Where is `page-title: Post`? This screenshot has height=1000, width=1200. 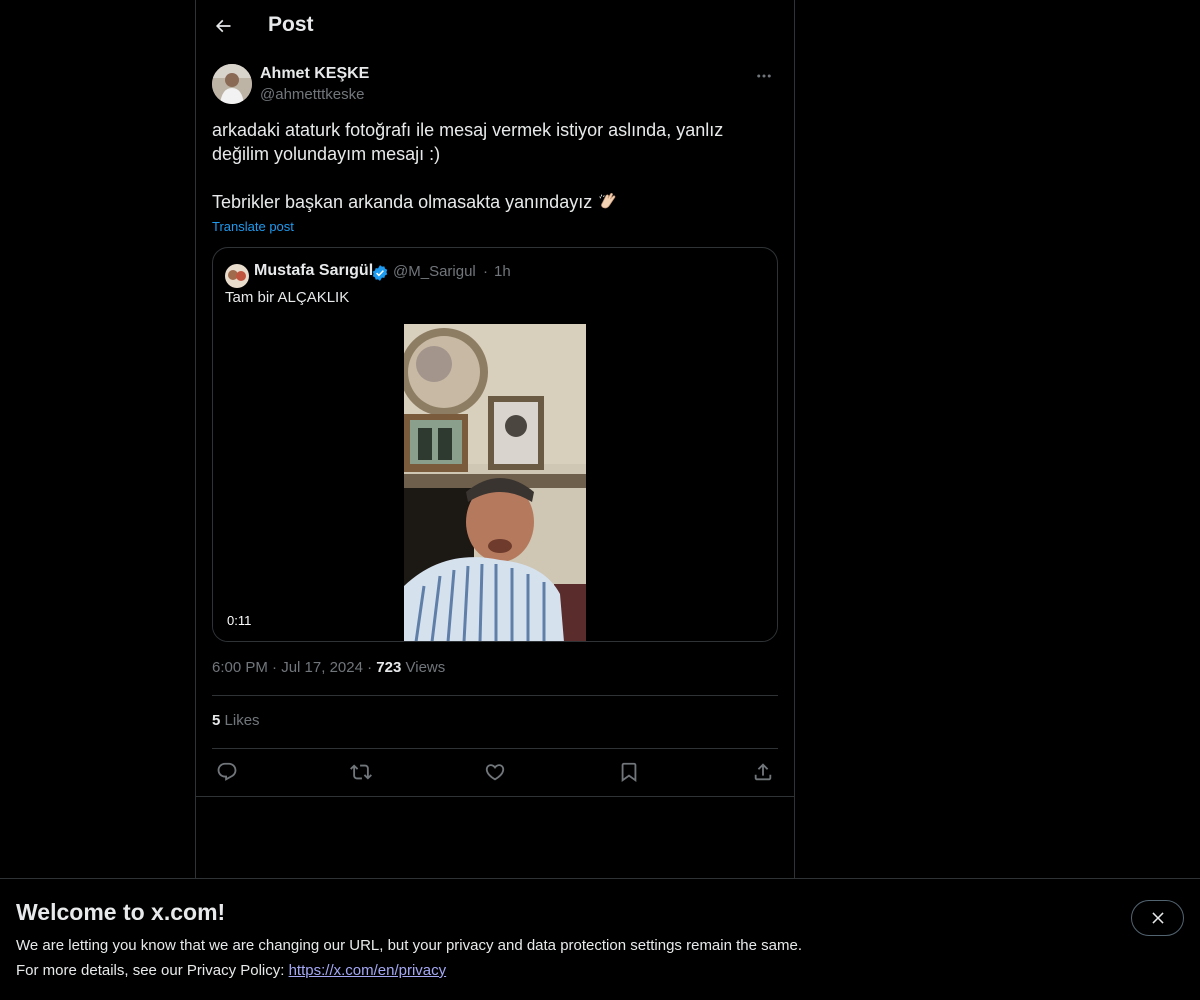 page-title: Post is located at coordinates (291, 24).